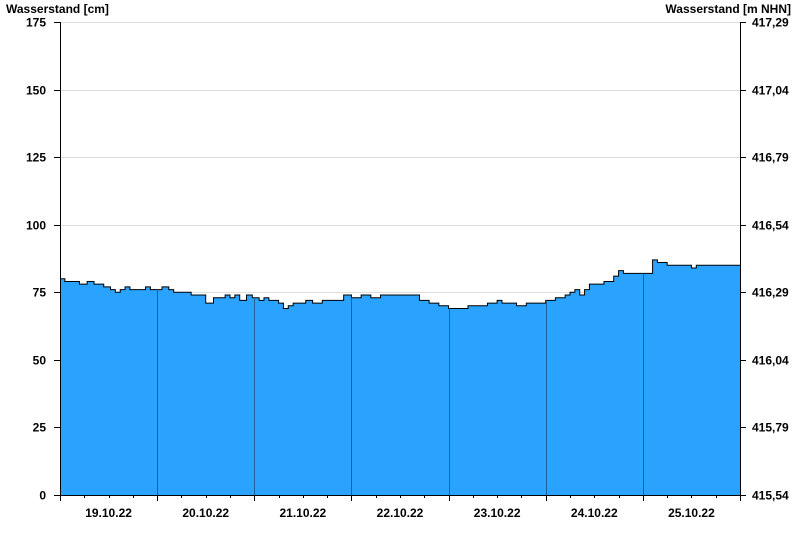 The width and height of the screenshot is (800, 550). Describe the element at coordinates (497, 513) in the screenshot. I see `x-date-label: 23.10.22` at that location.